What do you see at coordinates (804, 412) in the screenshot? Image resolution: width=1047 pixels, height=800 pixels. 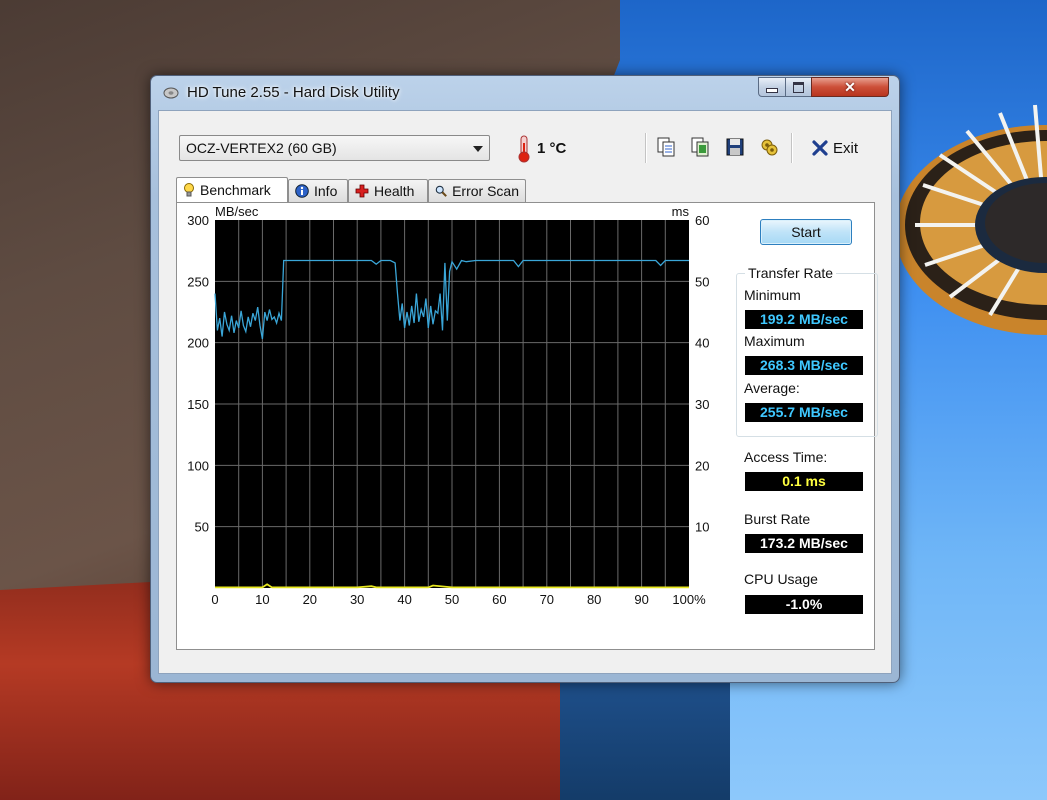 I see `average-value: 255.7 MB/sec` at bounding box center [804, 412].